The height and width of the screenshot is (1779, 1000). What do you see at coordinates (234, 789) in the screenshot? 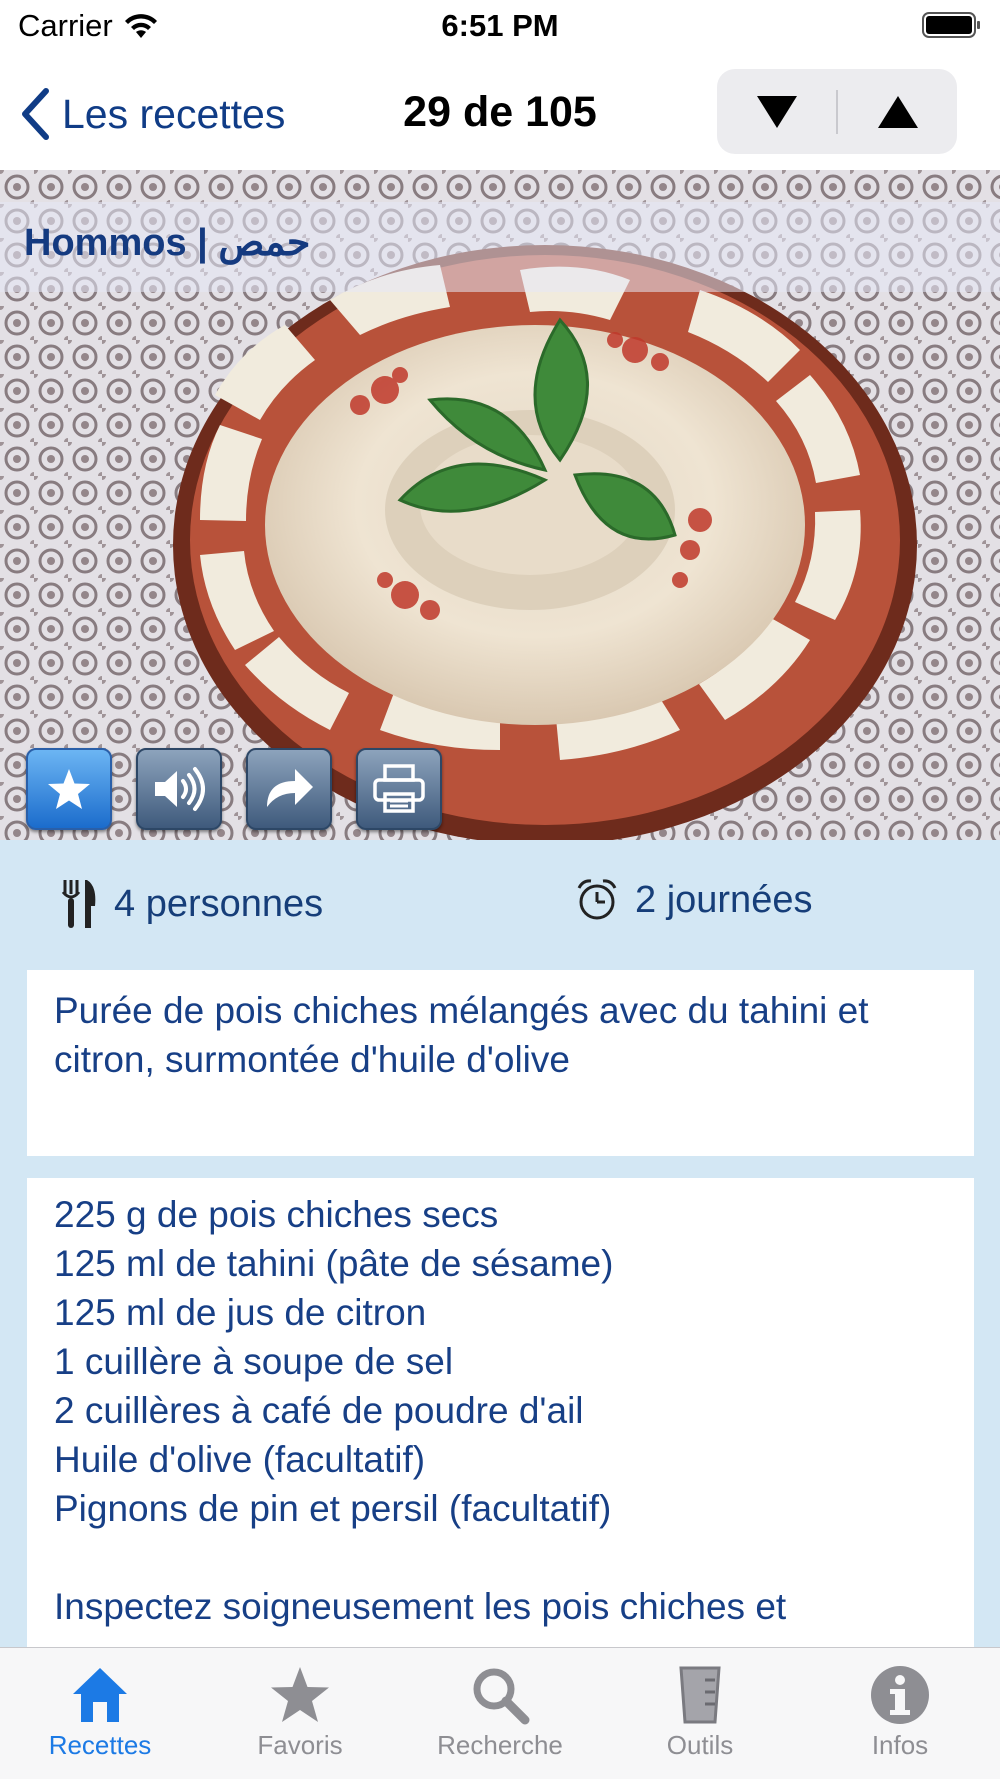
I see `recipe-actions` at bounding box center [234, 789].